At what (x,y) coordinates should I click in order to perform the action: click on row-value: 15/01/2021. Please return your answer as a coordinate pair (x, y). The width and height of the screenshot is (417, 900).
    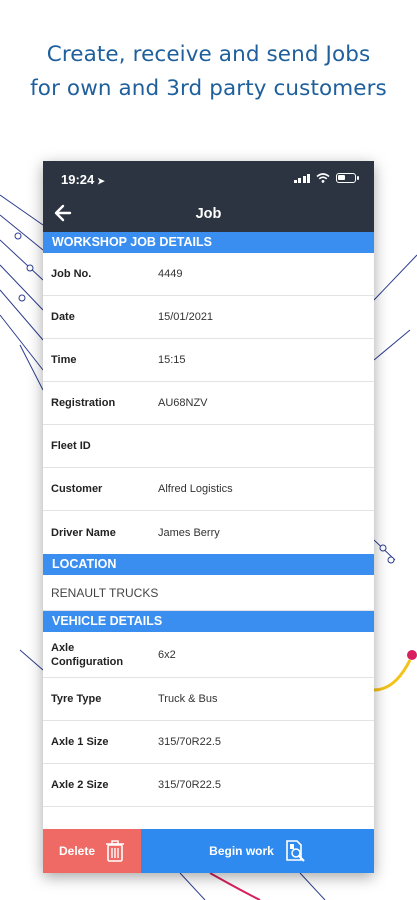
    Looking at the image, I should click on (186, 317).